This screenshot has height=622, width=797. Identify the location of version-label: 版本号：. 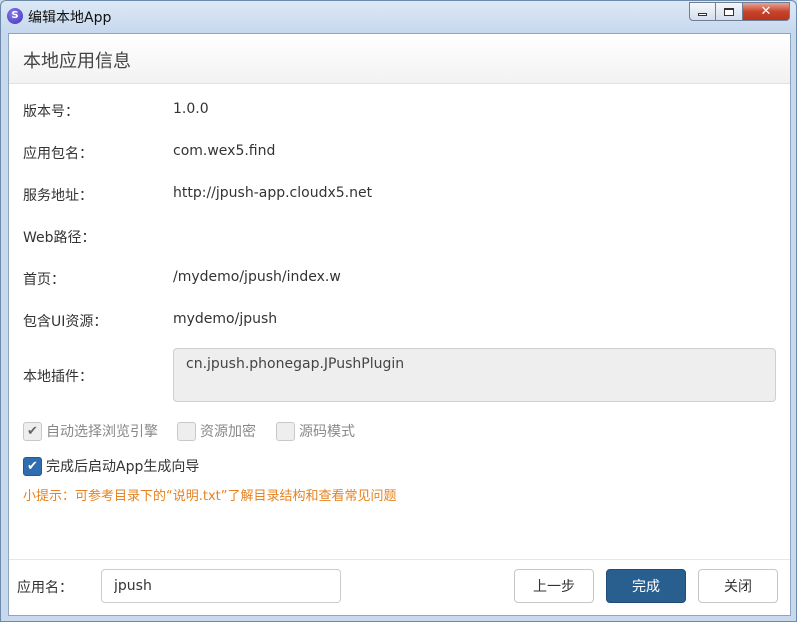
(51, 112).